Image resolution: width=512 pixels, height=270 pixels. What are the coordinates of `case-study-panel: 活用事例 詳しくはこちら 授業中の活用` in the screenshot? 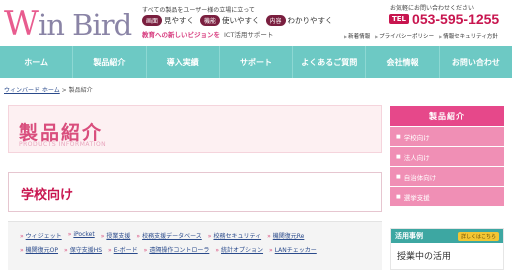 It's located at (447, 249).